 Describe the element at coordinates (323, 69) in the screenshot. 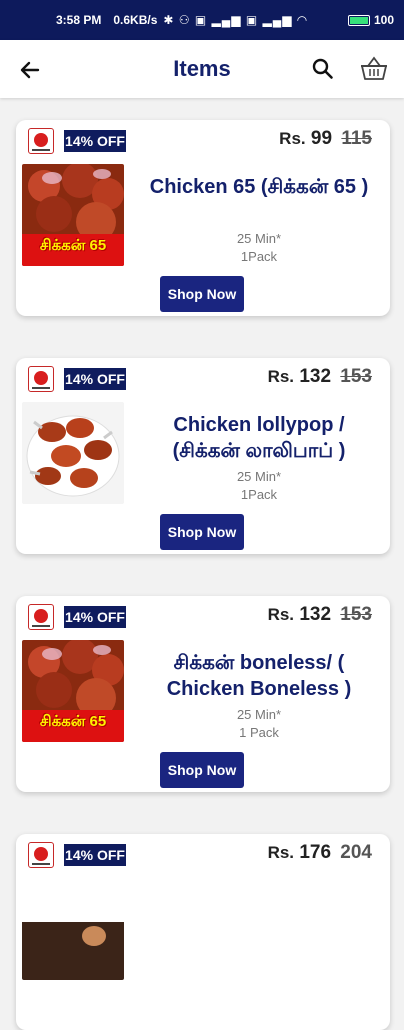

I see `search-icon` at that location.